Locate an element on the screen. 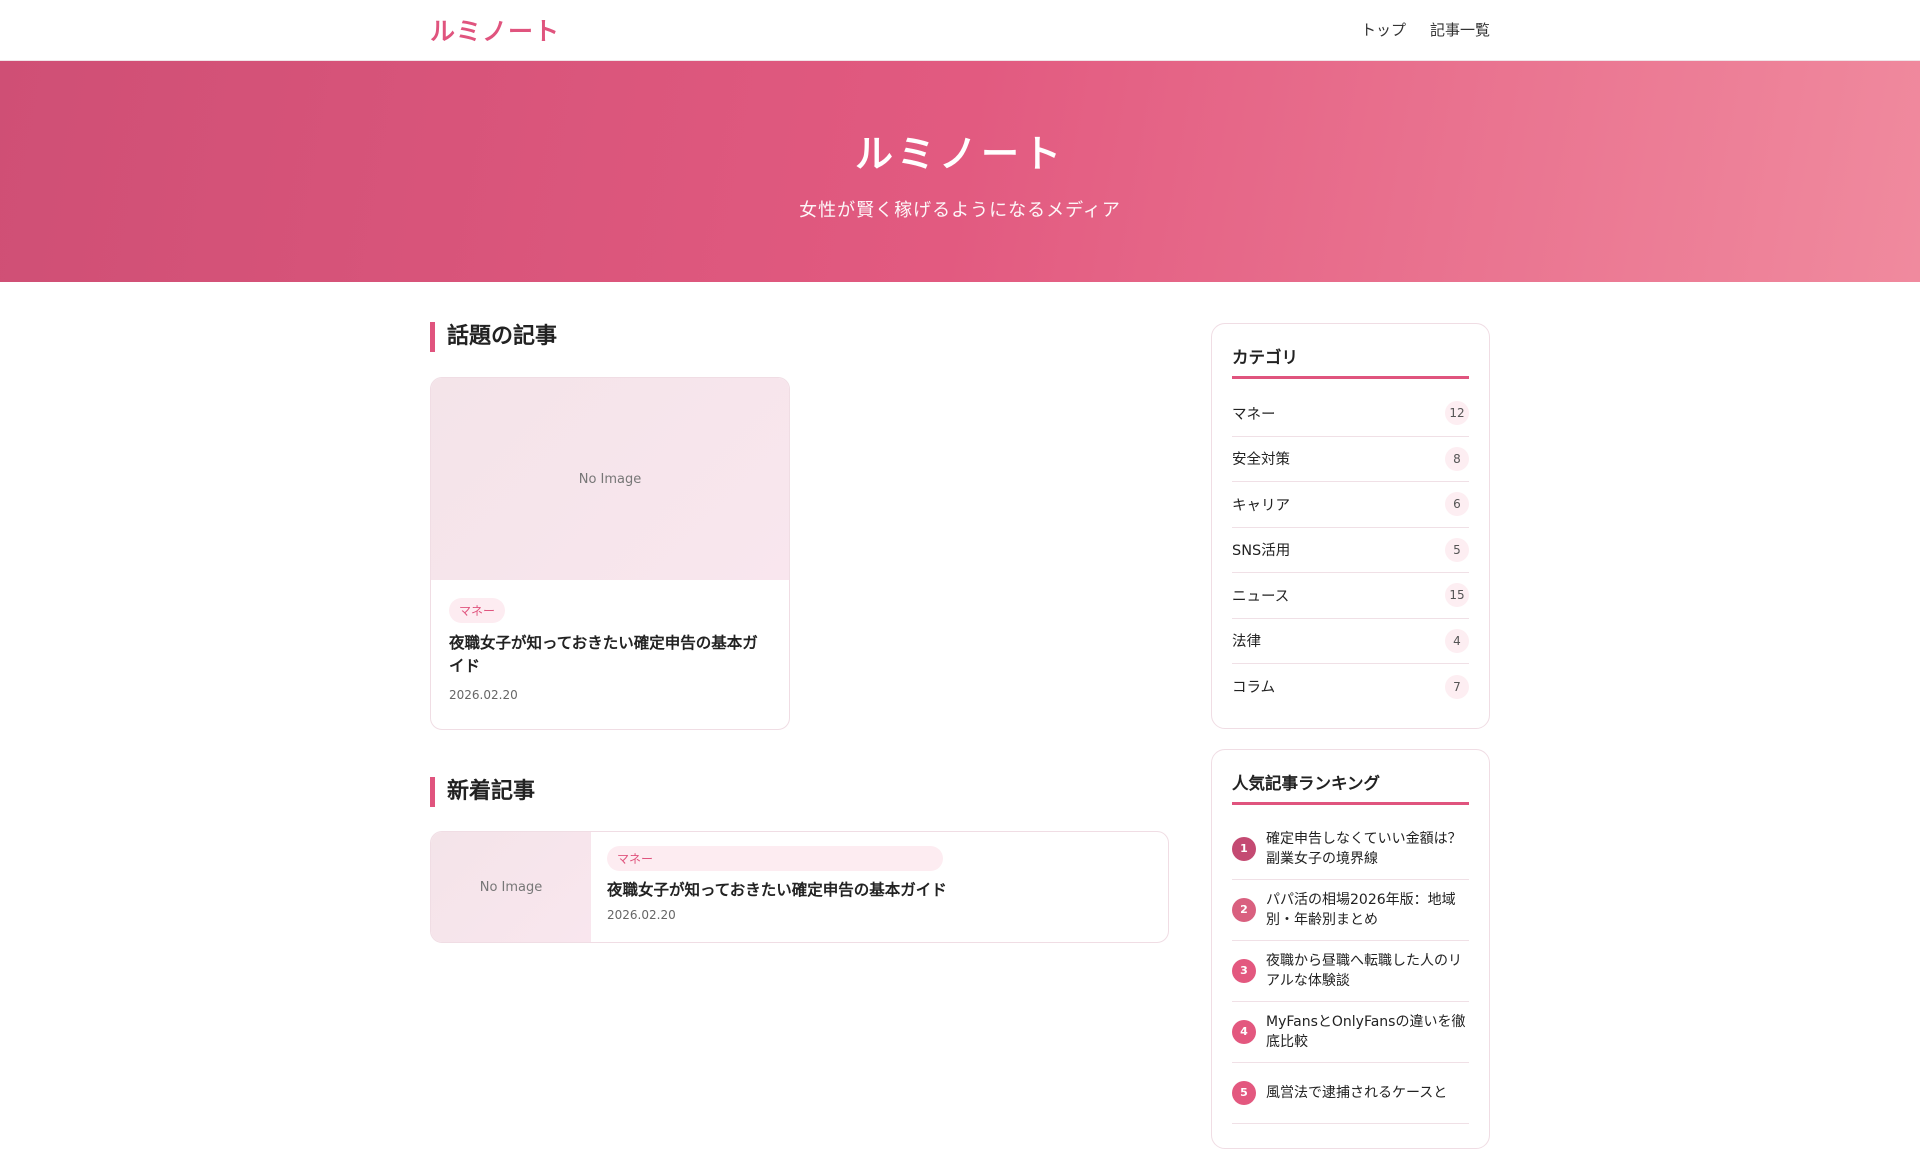 This screenshot has height=1149, width=1920. category-label: ニュース is located at coordinates (1261, 596).